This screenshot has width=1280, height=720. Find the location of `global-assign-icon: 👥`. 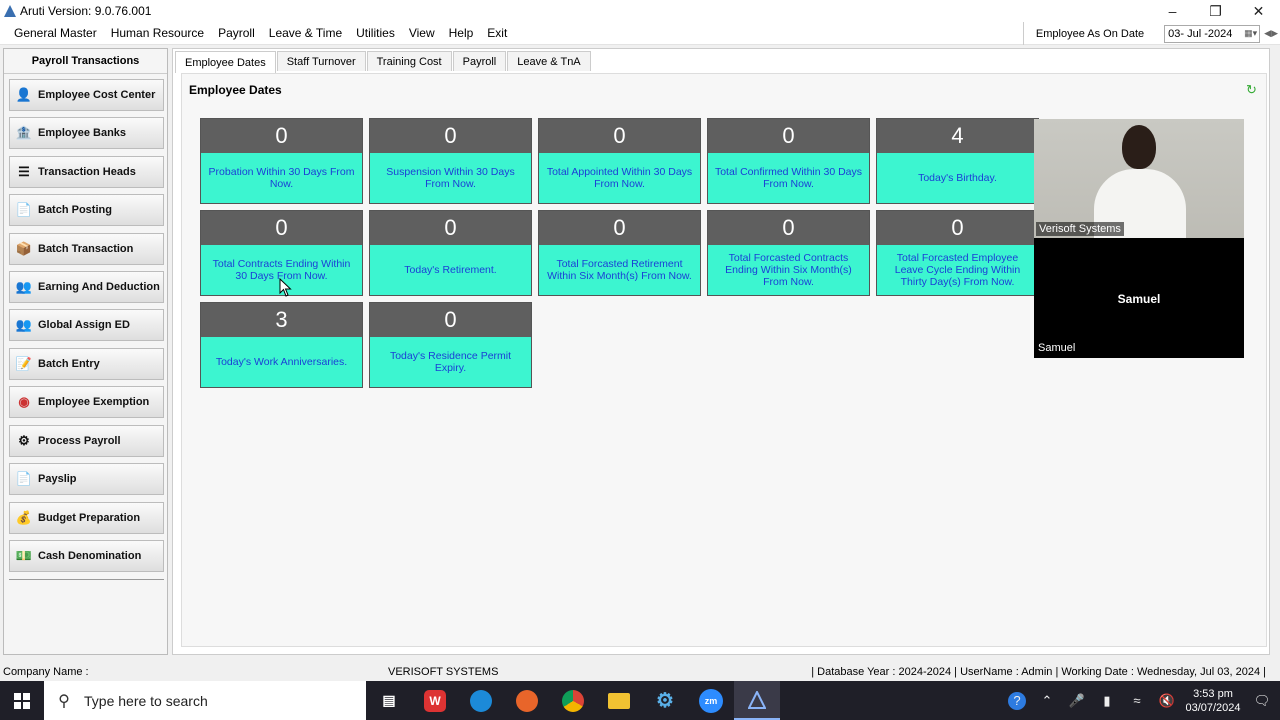

global-assign-icon: 👥 is located at coordinates (24, 324).